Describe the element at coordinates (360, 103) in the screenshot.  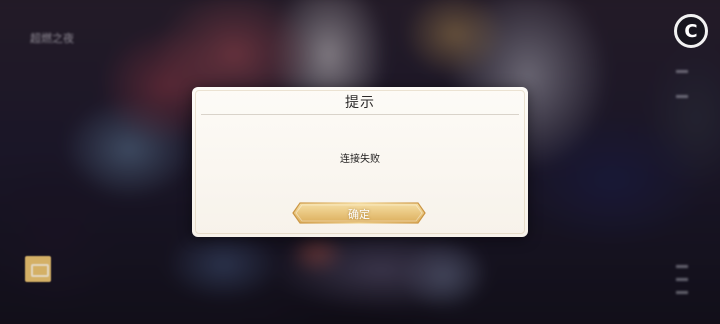
I see `dialog-title: 提示` at that location.